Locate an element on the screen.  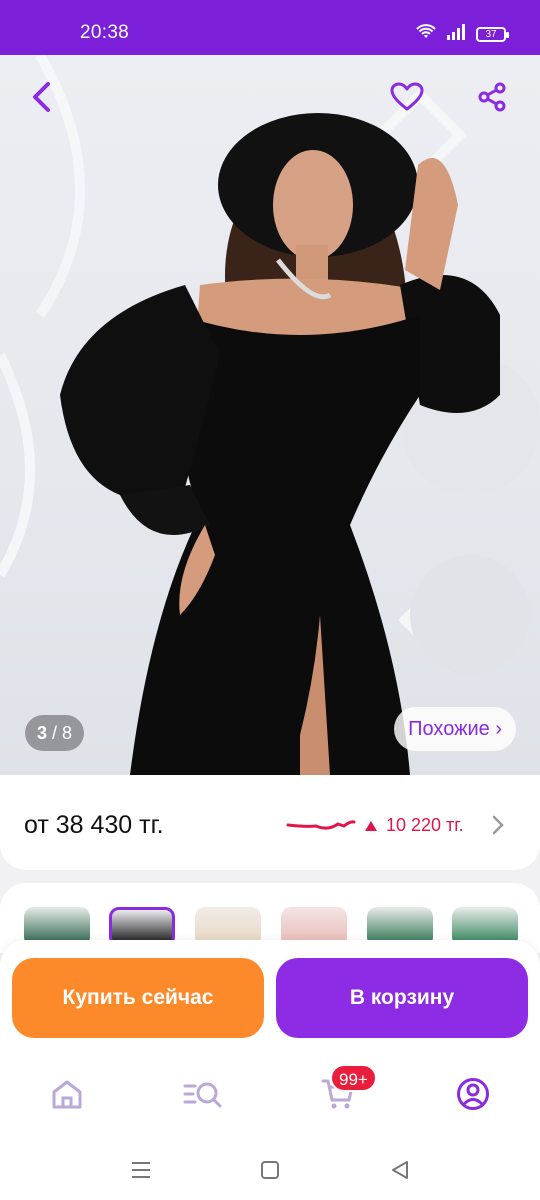
chevron-left-icon is located at coordinates (41, 97).